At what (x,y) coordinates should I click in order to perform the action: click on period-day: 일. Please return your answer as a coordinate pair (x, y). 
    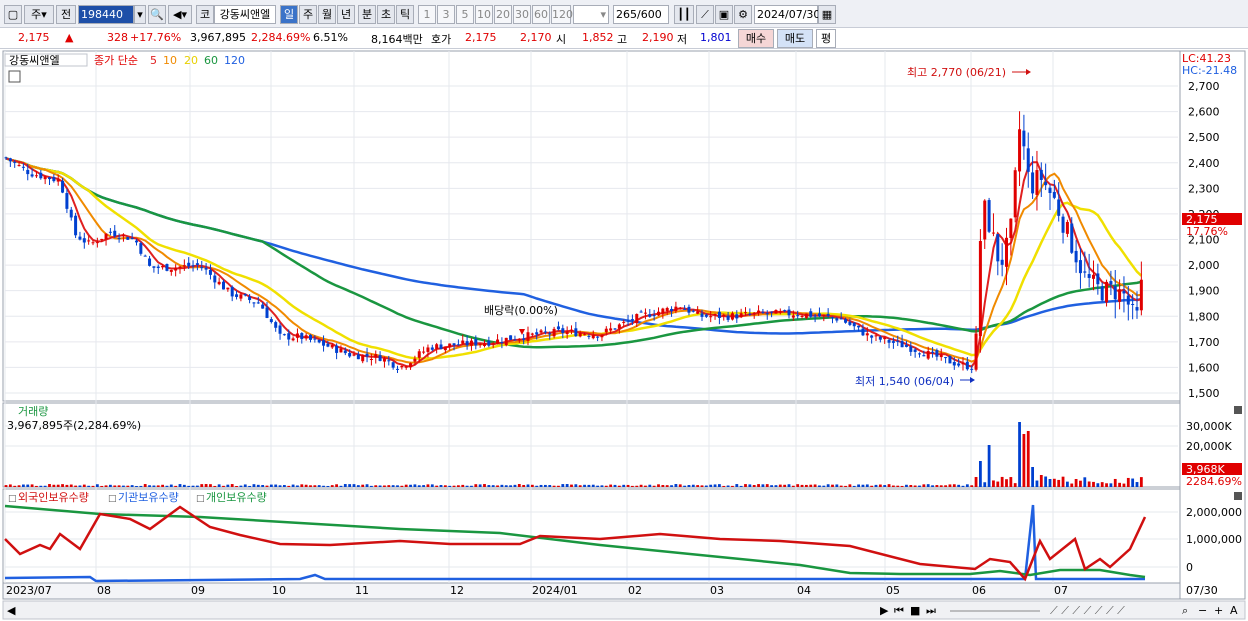
    Looking at the image, I should click on (289, 14).